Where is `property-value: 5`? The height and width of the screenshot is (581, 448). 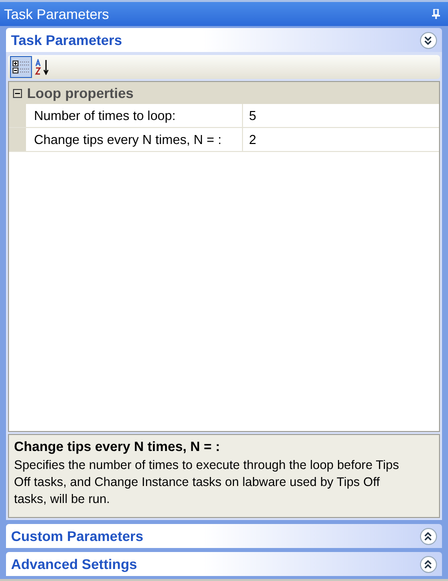 property-value: 5 is located at coordinates (341, 115).